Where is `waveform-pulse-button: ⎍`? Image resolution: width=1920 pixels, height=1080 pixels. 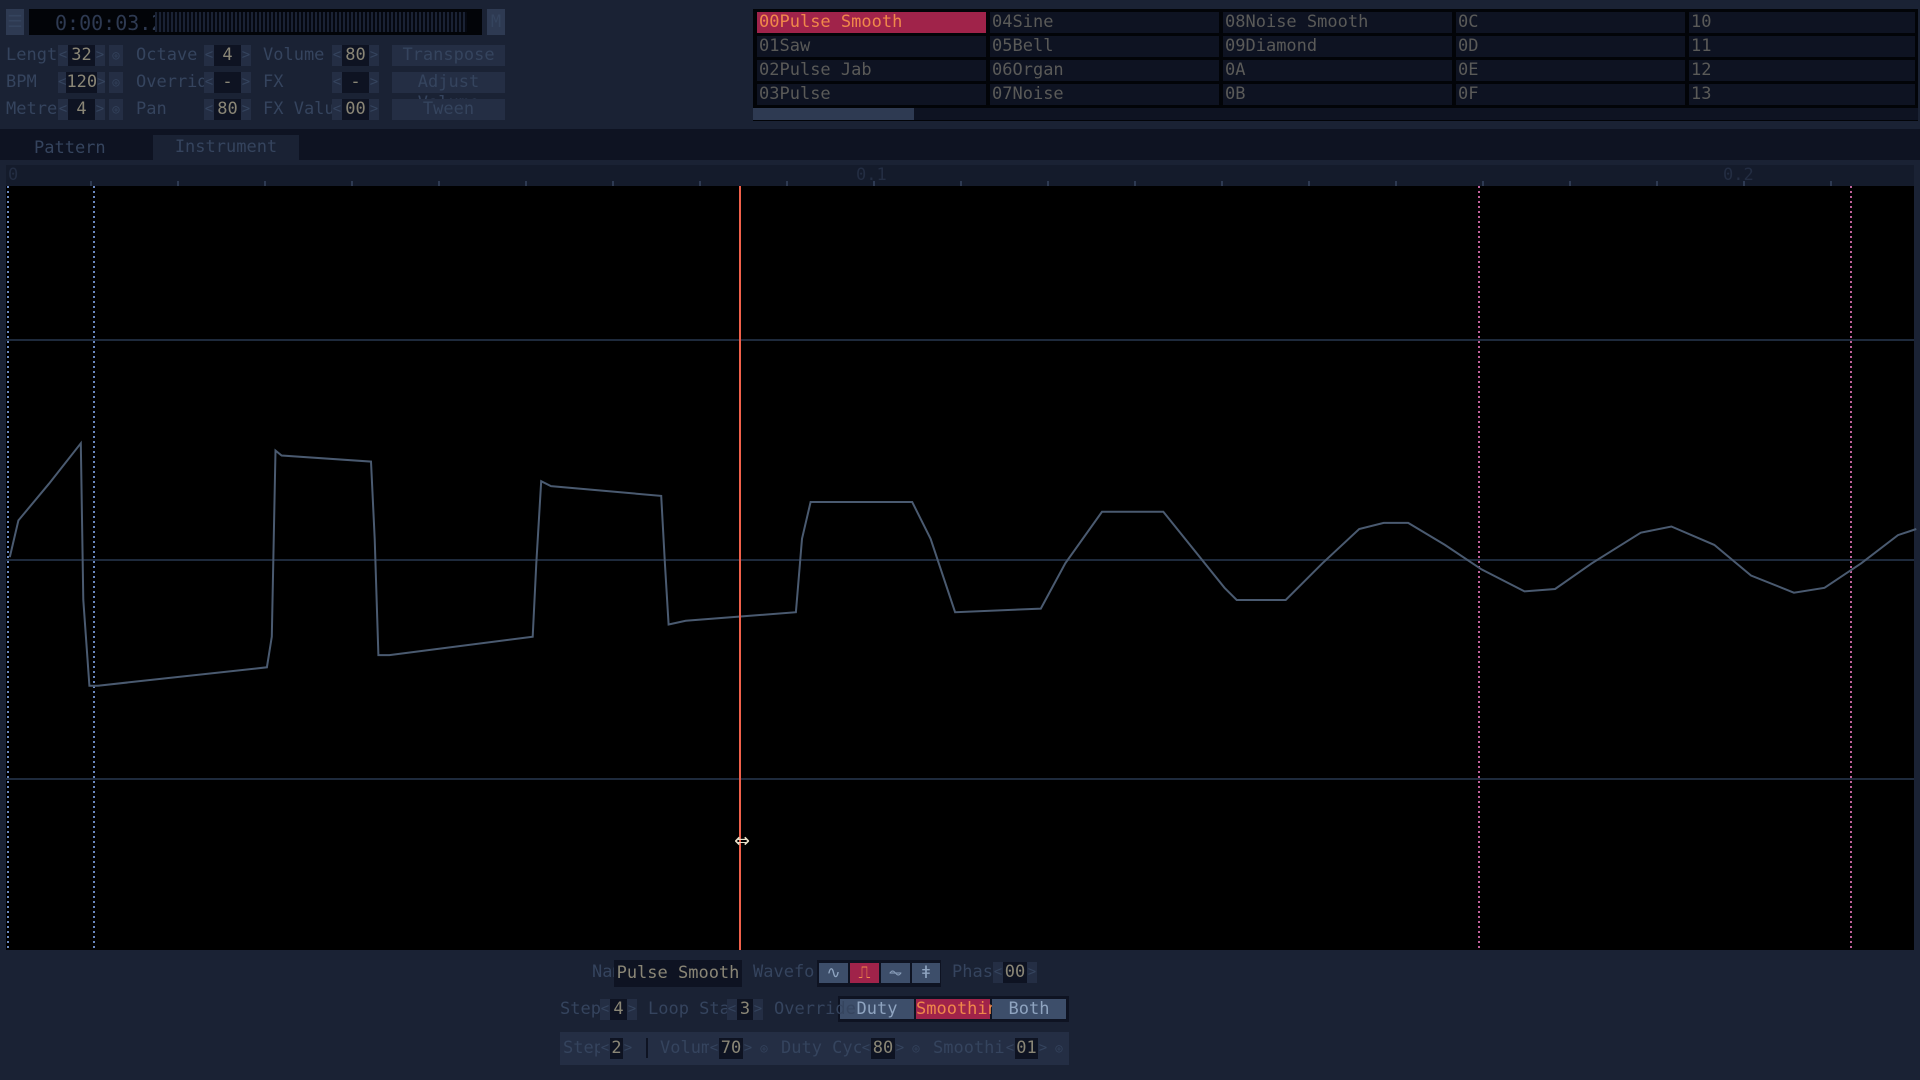
waveform-pulse-button: ⎍ is located at coordinates (864, 973).